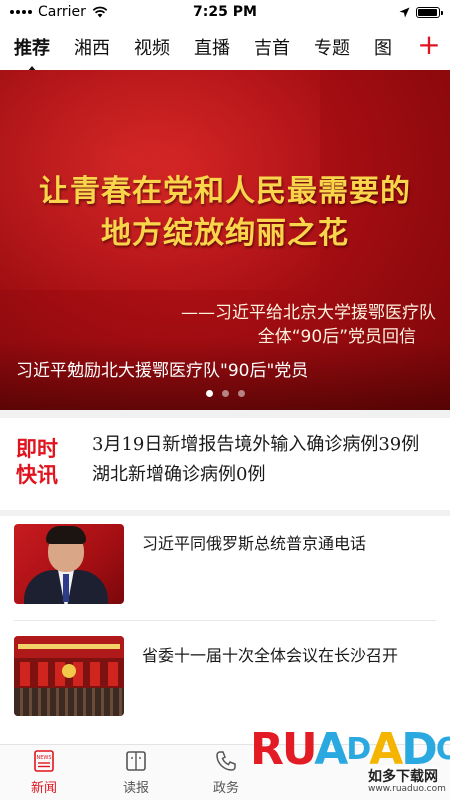 The image size is (450, 800). Describe the element at coordinates (37, 475) in the screenshot. I see `badge-line2: 快讯` at that location.